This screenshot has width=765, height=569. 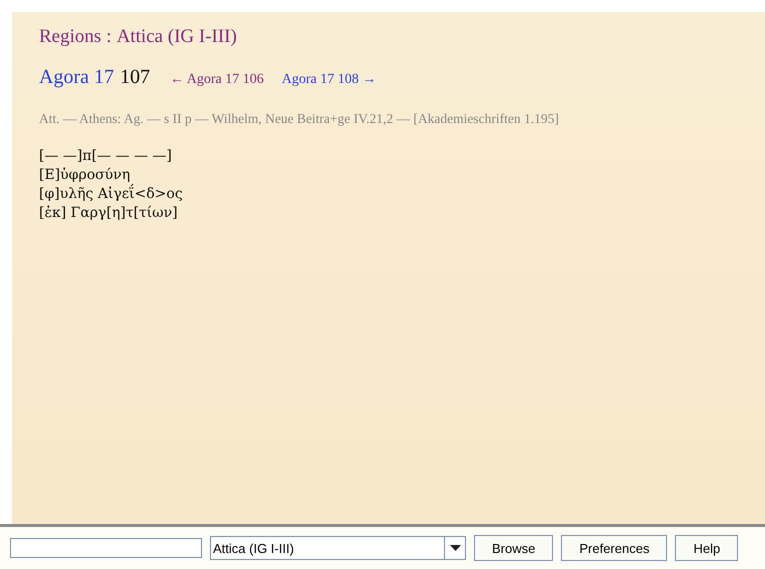 I want to click on inscription-link: Agora 17 108 →, so click(x=329, y=80).